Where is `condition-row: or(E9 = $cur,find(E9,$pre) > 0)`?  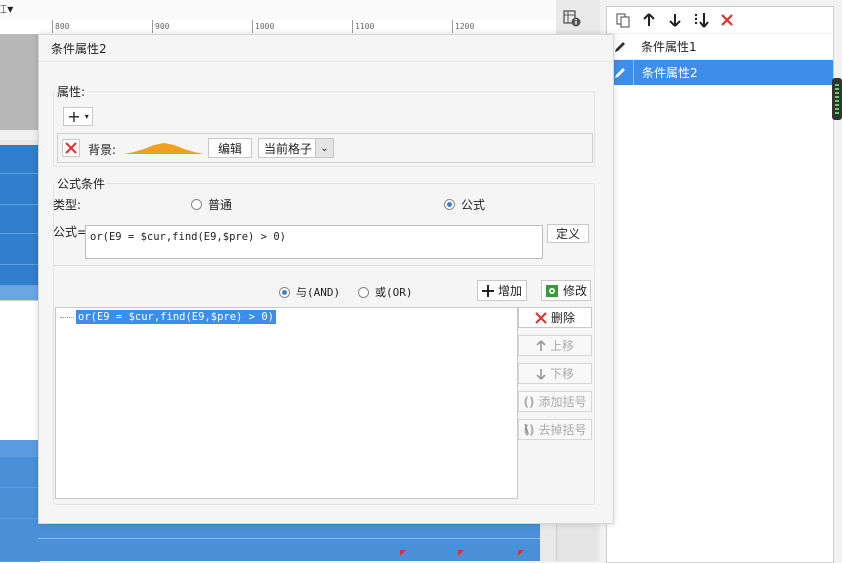
condition-row: or(E9 = $cur,find(E9,$pre) > 0) is located at coordinates (168, 317).